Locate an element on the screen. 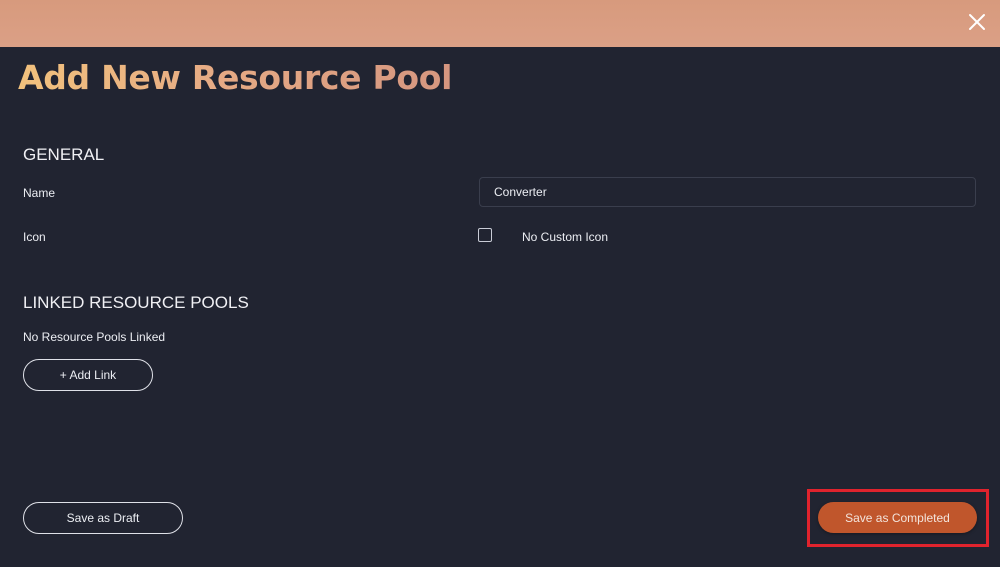 This screenshot has height=567, width=1000. icon-label: Icon is located at coordinates (34, 237).